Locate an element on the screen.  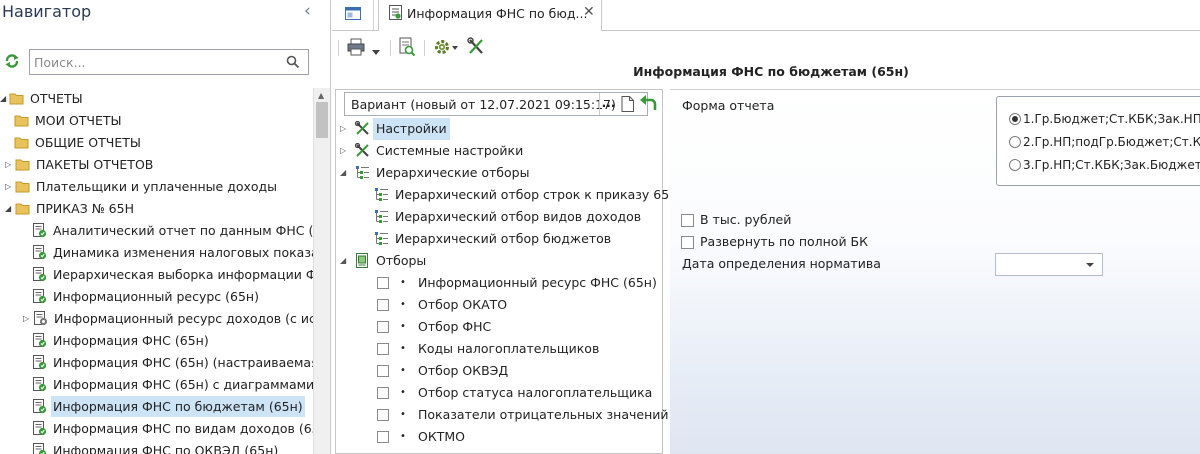
radio-label: 1.Гр.Бюджет;Ст.КБК;Зак.НП is located at coordinates (1111, 119).